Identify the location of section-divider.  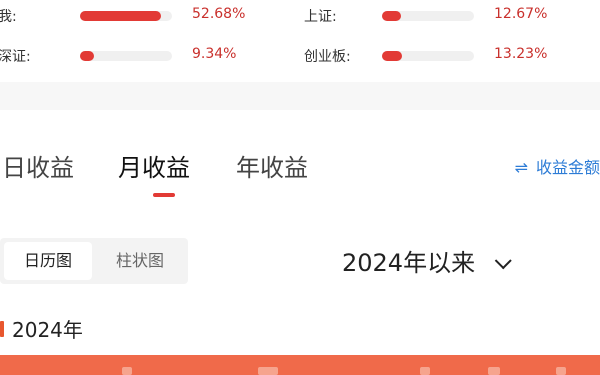
(300, 96).